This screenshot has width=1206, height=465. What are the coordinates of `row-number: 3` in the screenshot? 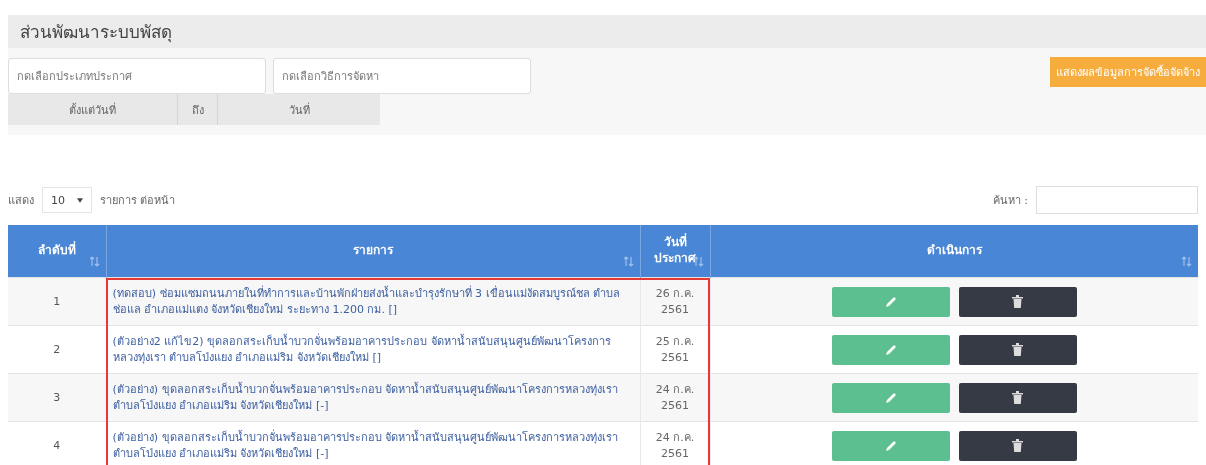 It's located at (57, 397).